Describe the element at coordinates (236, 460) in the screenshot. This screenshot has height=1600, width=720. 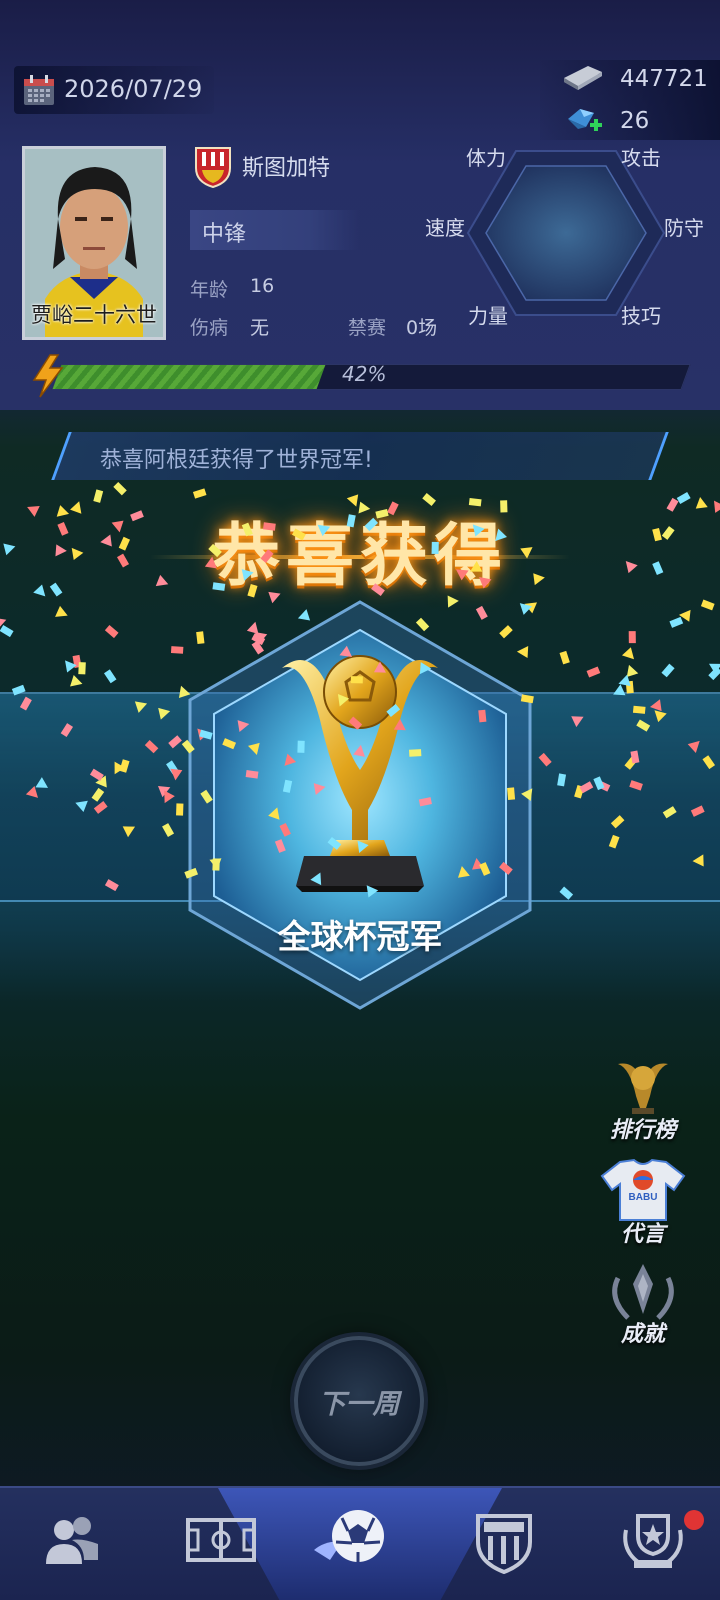
I see `news-text: 恭喜阿根廷获得了世界冠军!` at that location.